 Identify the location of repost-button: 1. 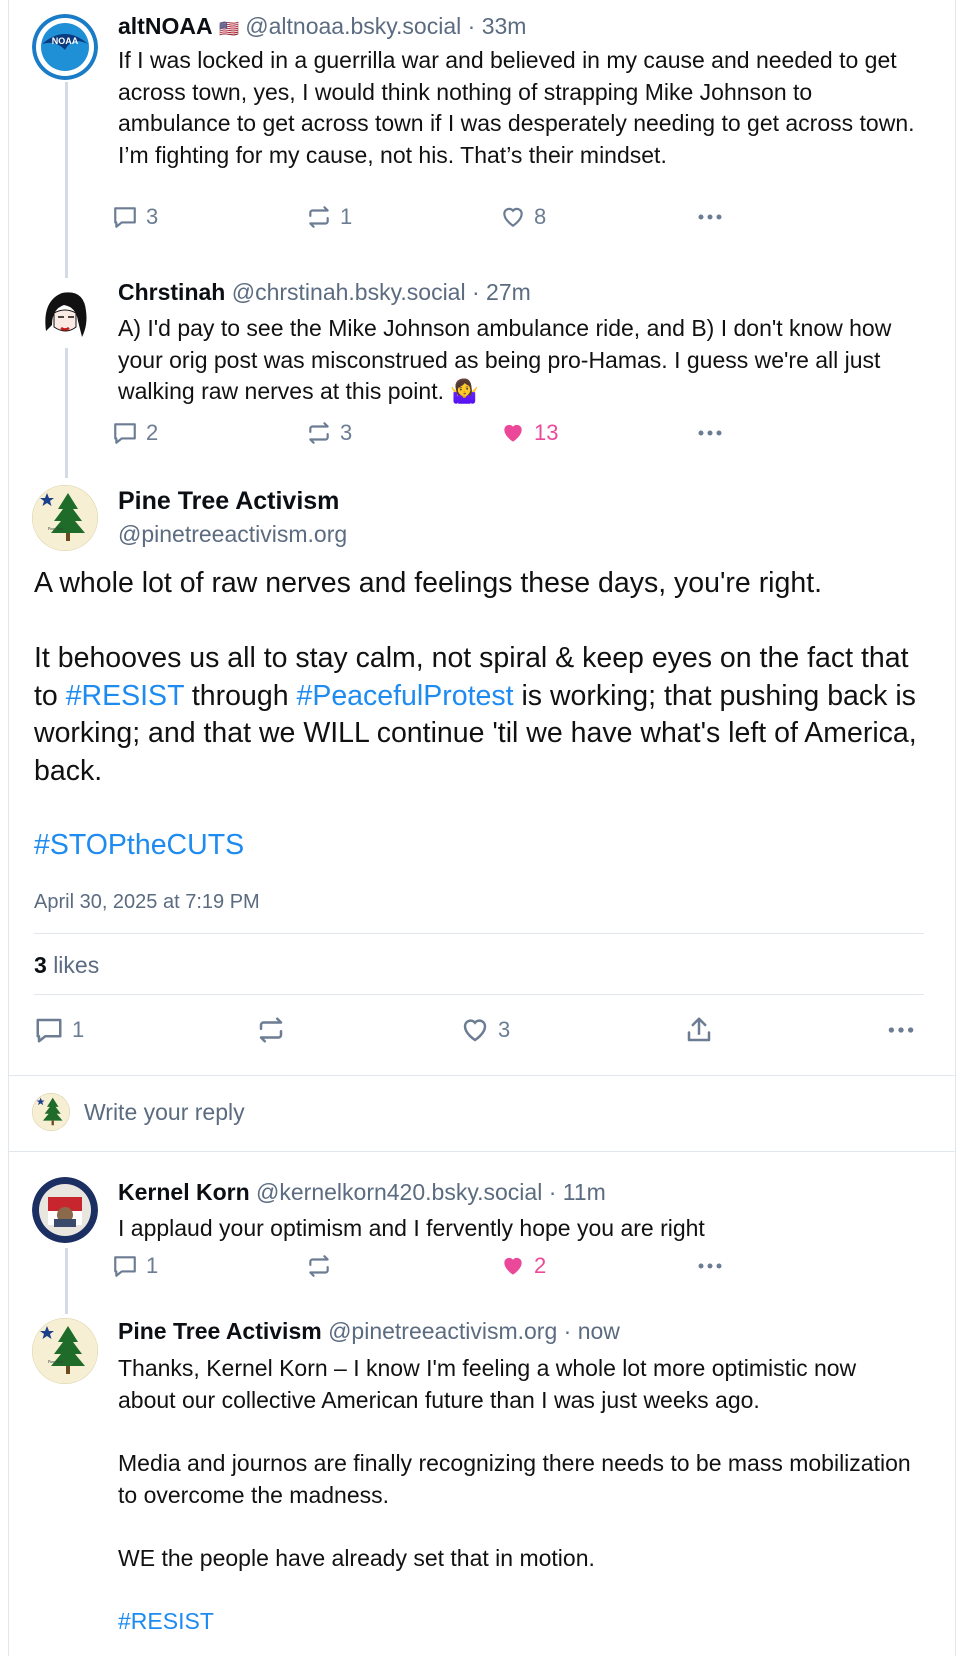
(329, 217).